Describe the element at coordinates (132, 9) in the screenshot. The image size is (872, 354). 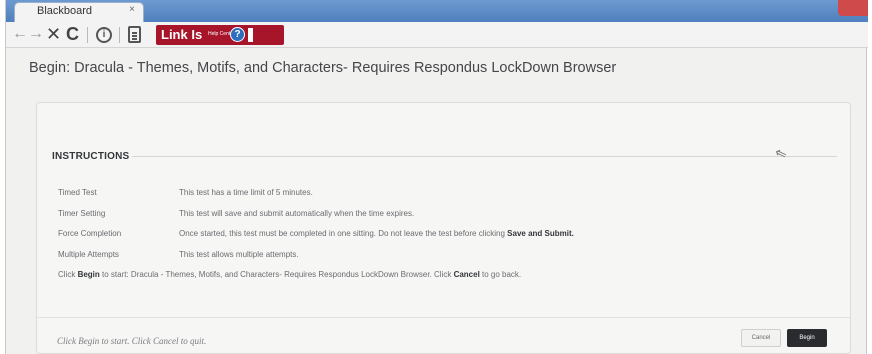
I see `tab-close-icon: ×` at that location.